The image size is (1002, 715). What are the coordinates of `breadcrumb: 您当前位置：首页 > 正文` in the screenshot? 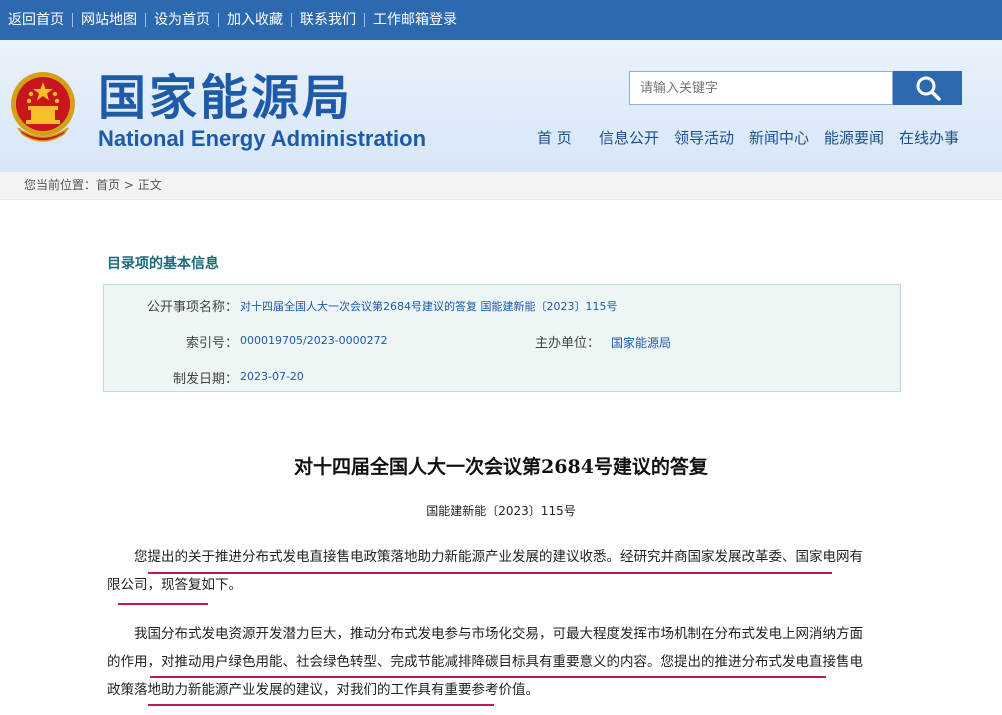 It's located at (501, 186).